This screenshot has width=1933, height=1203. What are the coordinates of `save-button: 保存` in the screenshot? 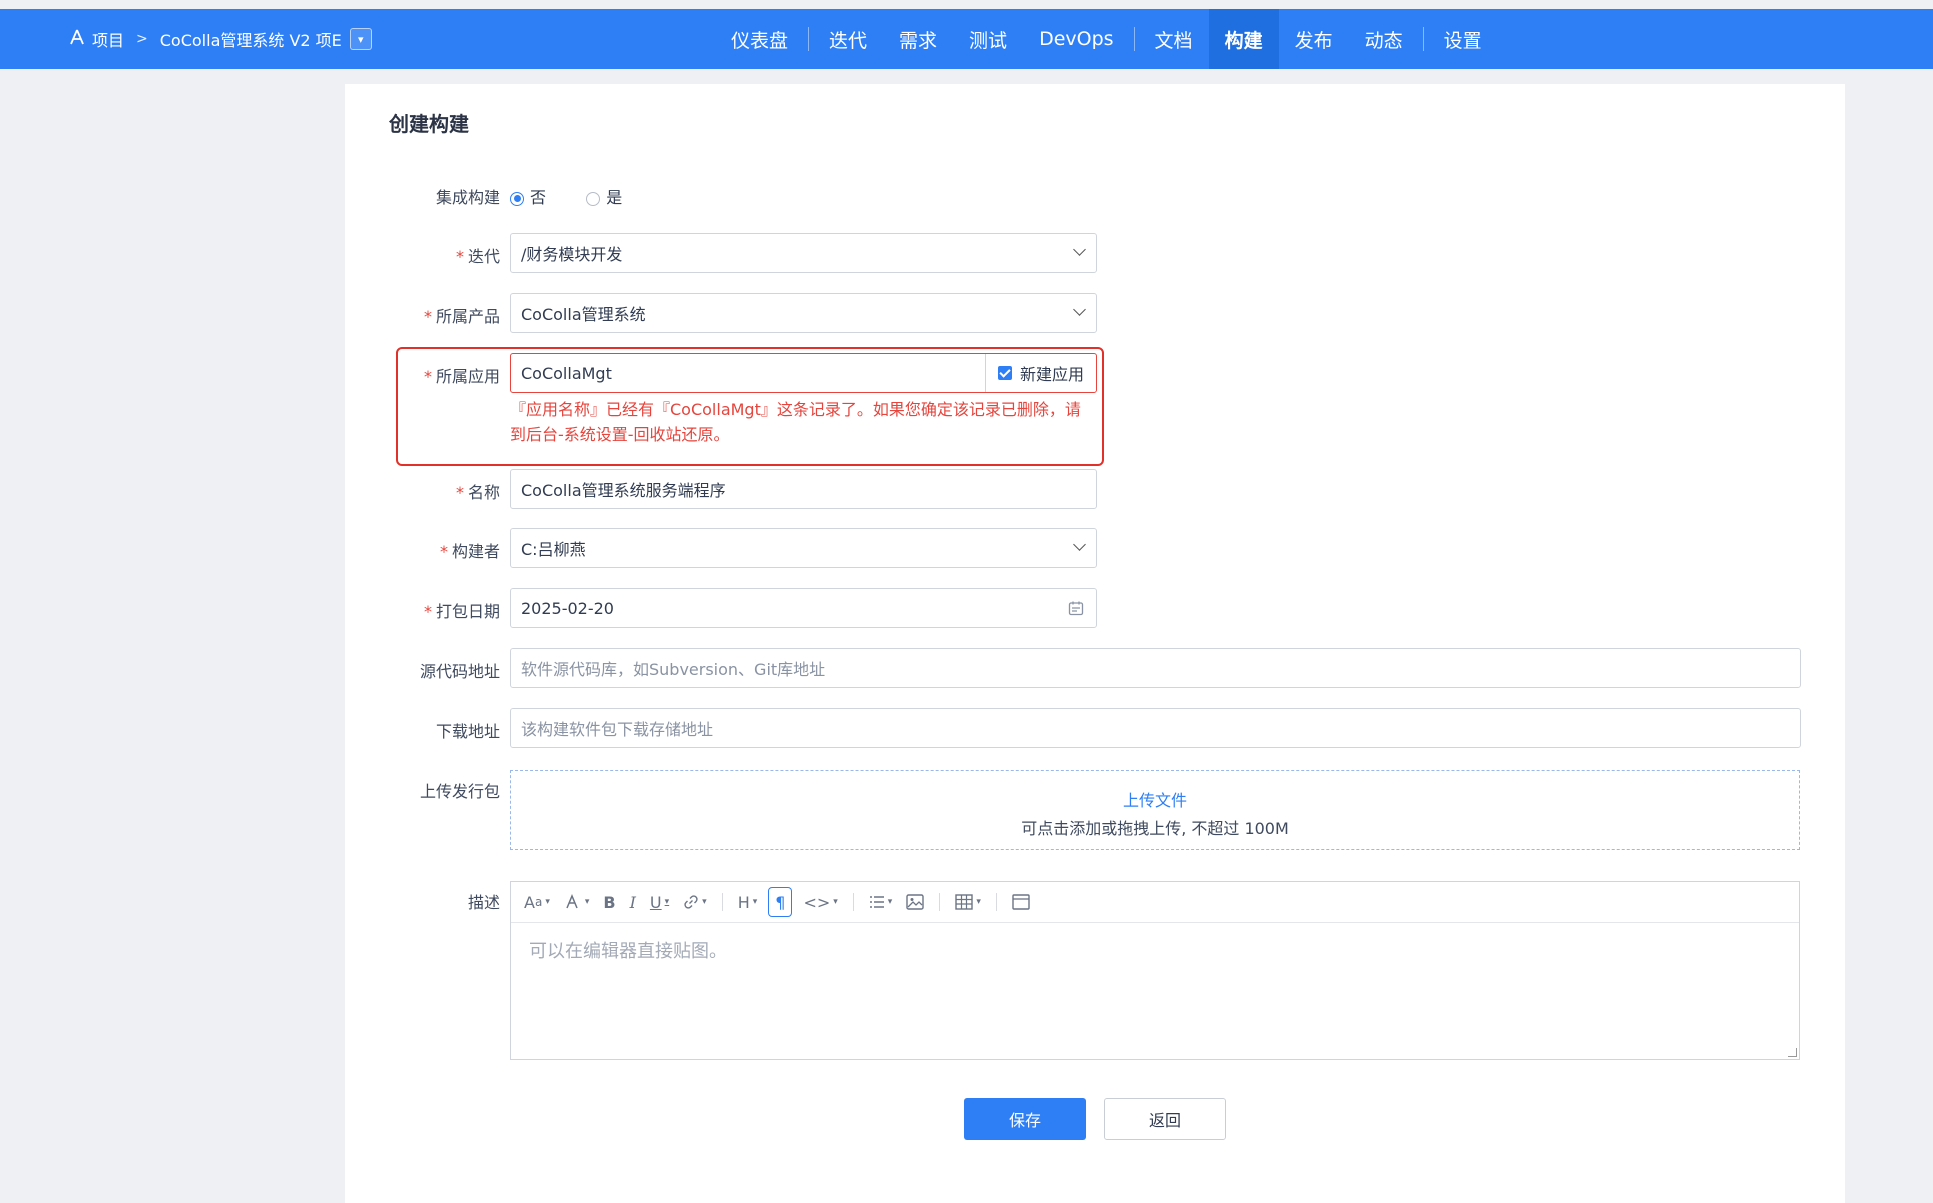 It's located at (1025, 1119).